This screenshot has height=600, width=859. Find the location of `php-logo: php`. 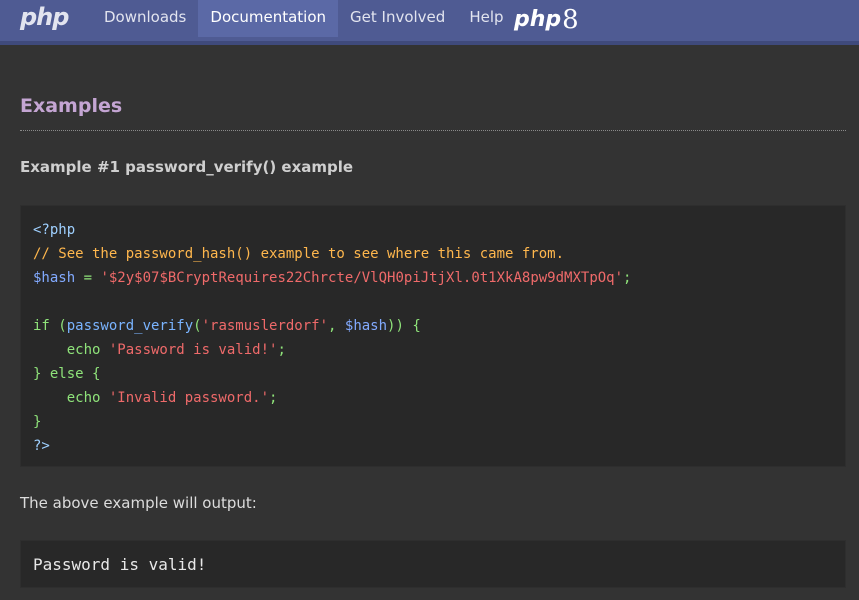

php-logo: php is located at coordinates (44, 18).